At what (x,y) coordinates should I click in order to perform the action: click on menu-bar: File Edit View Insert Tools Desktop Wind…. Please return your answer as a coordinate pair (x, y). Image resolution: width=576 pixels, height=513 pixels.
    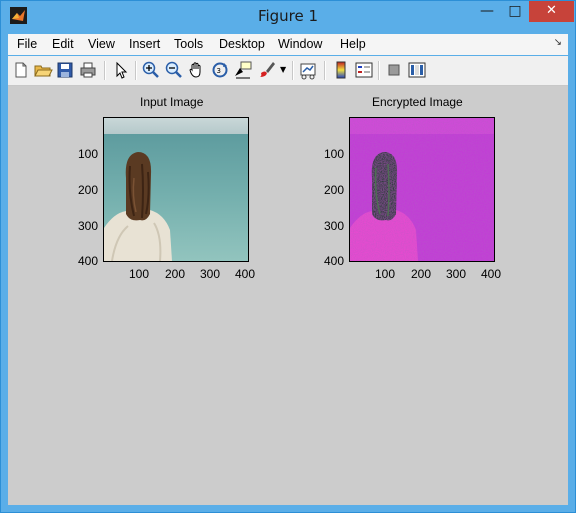
    Looking at the image, I should click on (288, 44).